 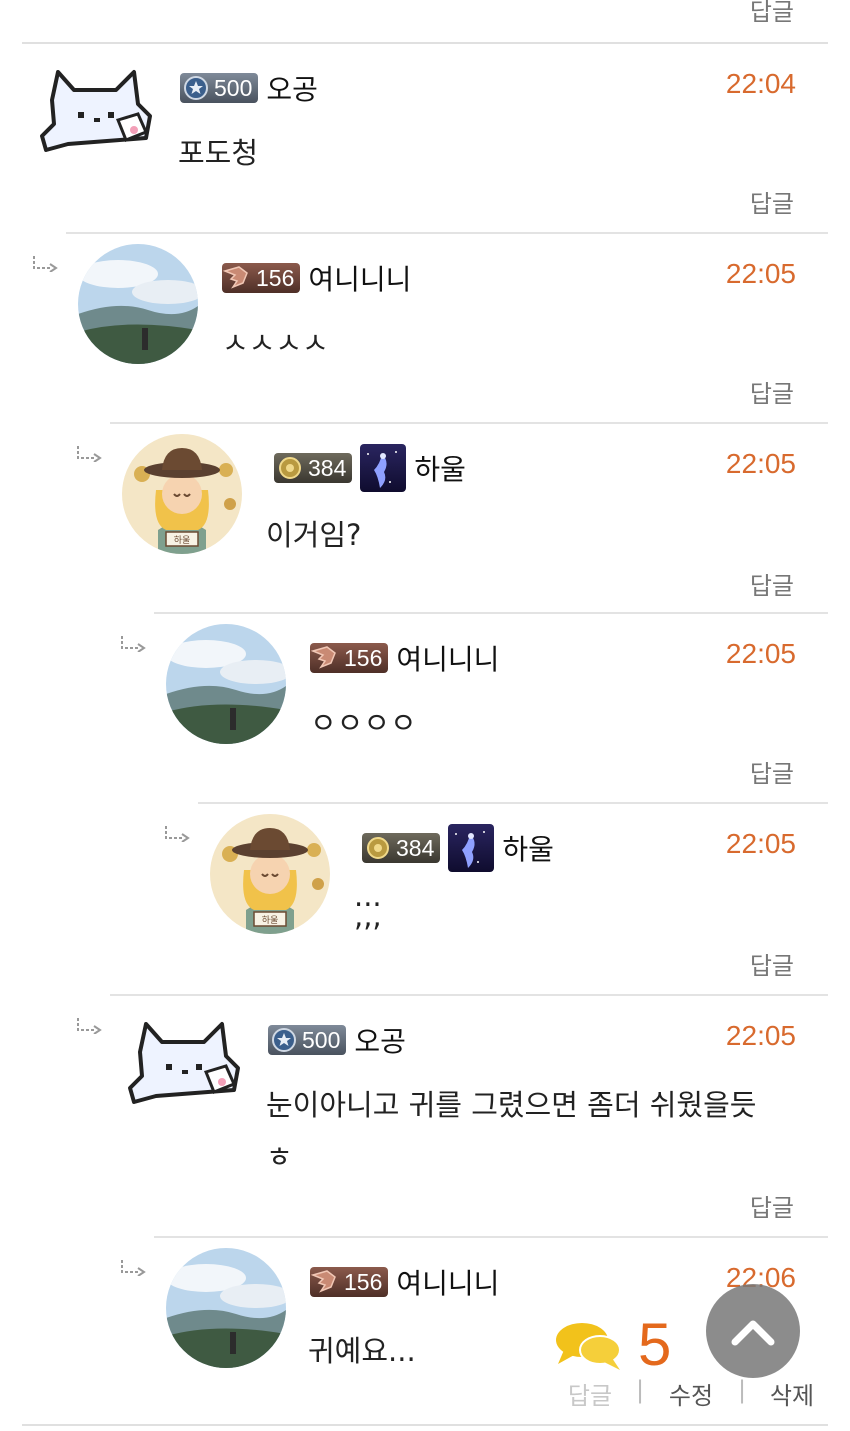 I want to click on chevron-up-icon, so click(x=753, y=1333).